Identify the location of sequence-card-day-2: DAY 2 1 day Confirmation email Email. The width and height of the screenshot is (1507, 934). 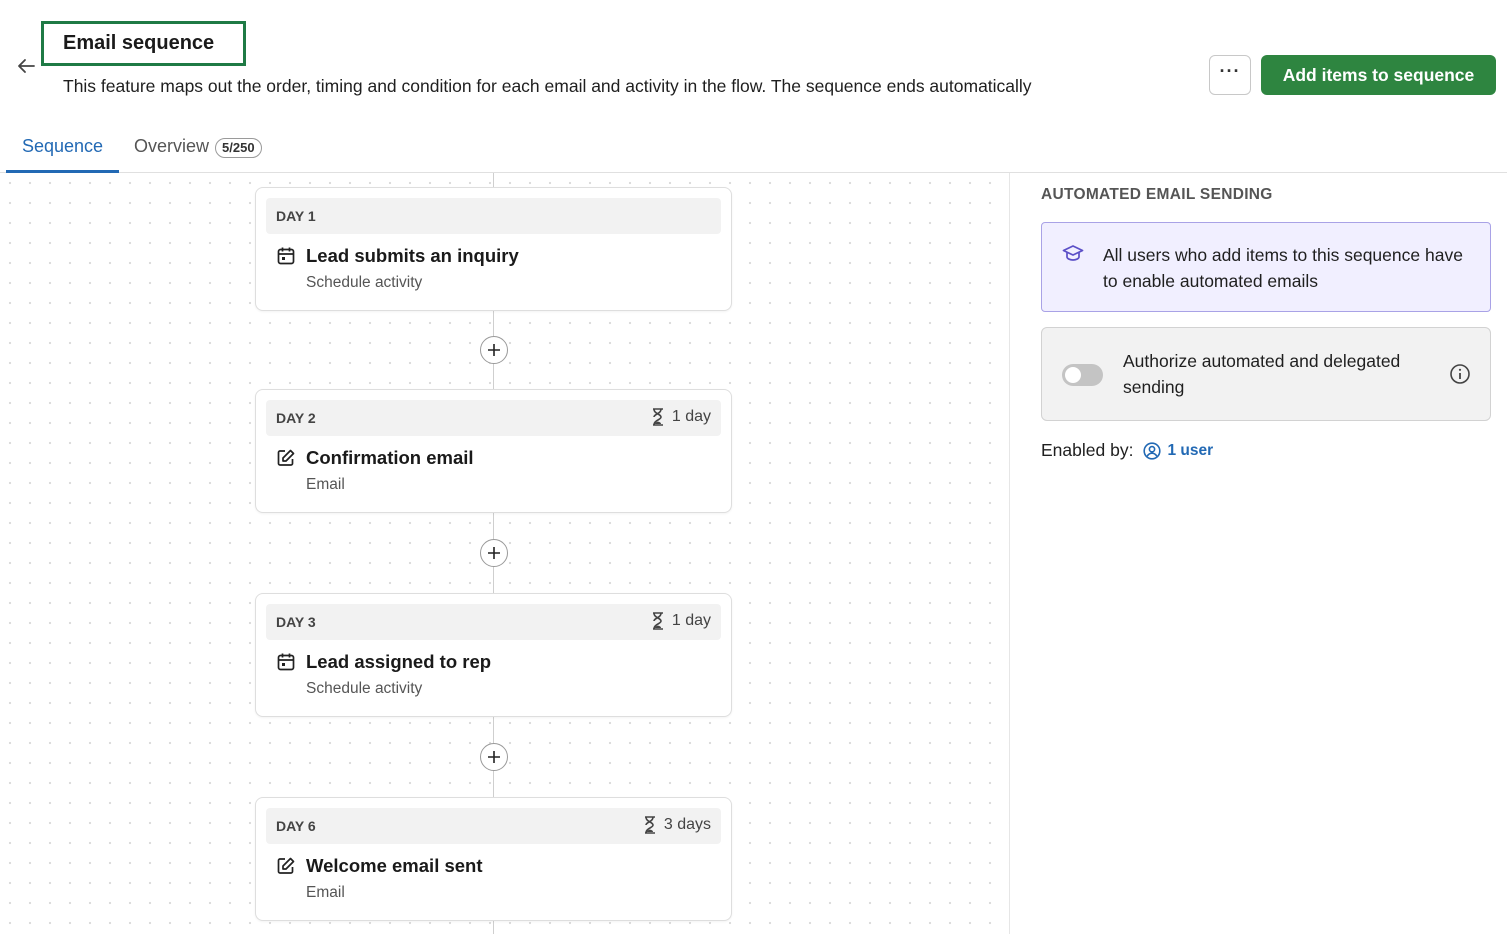
(493, 451).